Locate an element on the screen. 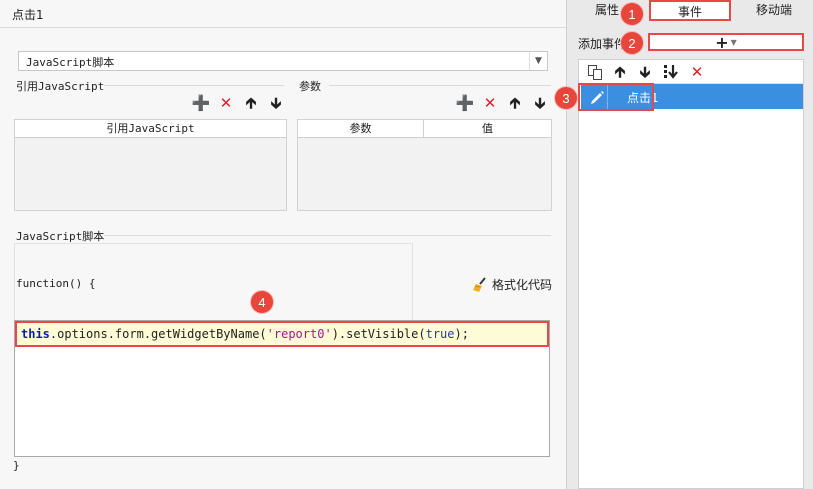 This screenshot has width=813, height=489. code-text: ); is located at coordinates (461, 334).